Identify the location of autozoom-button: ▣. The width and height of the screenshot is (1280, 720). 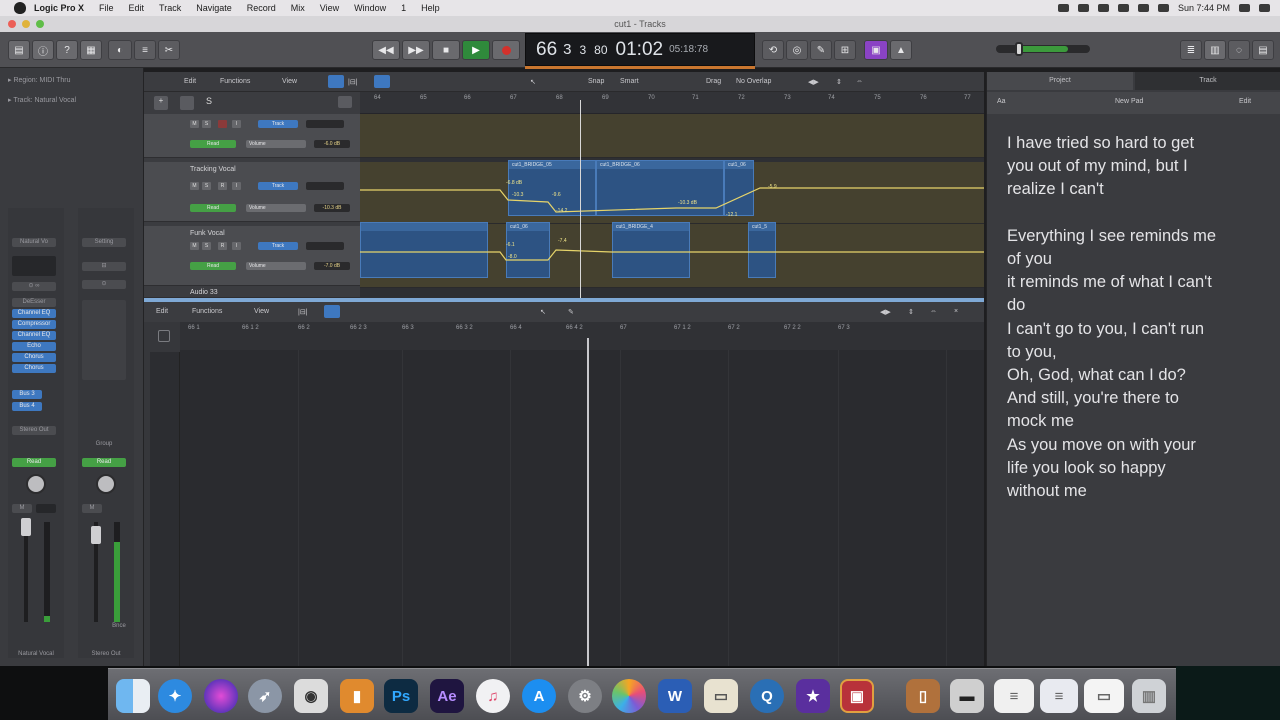
(876, 50).